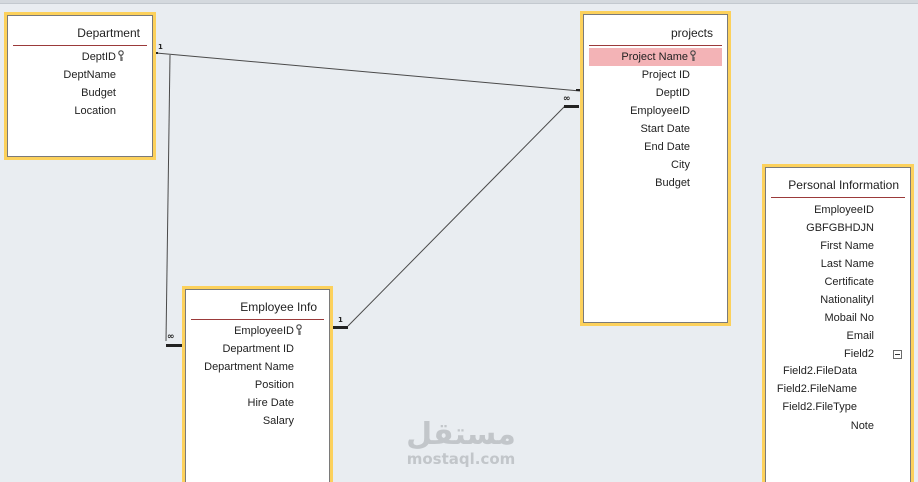 The width and height of the screenshot is (918, 482). I want to click on field-first-name: First Name, so click(847, 246).